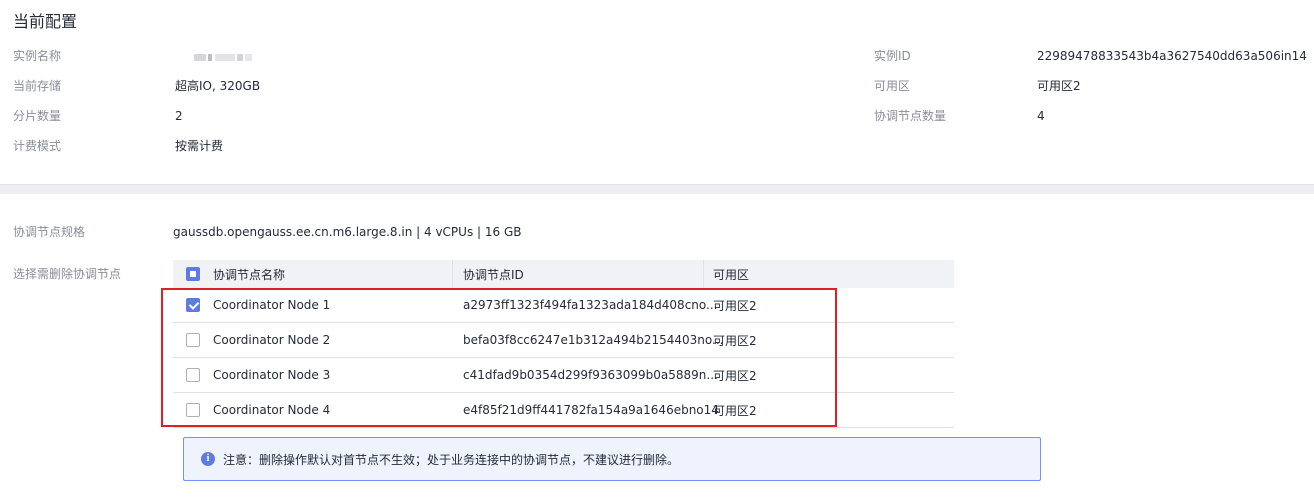 Image resolution: width=1314 pixels, height=497 pixels. Describe the element at coordinates (37, 56) in the screenshot. I see `config-label: 实例名称` at that location.